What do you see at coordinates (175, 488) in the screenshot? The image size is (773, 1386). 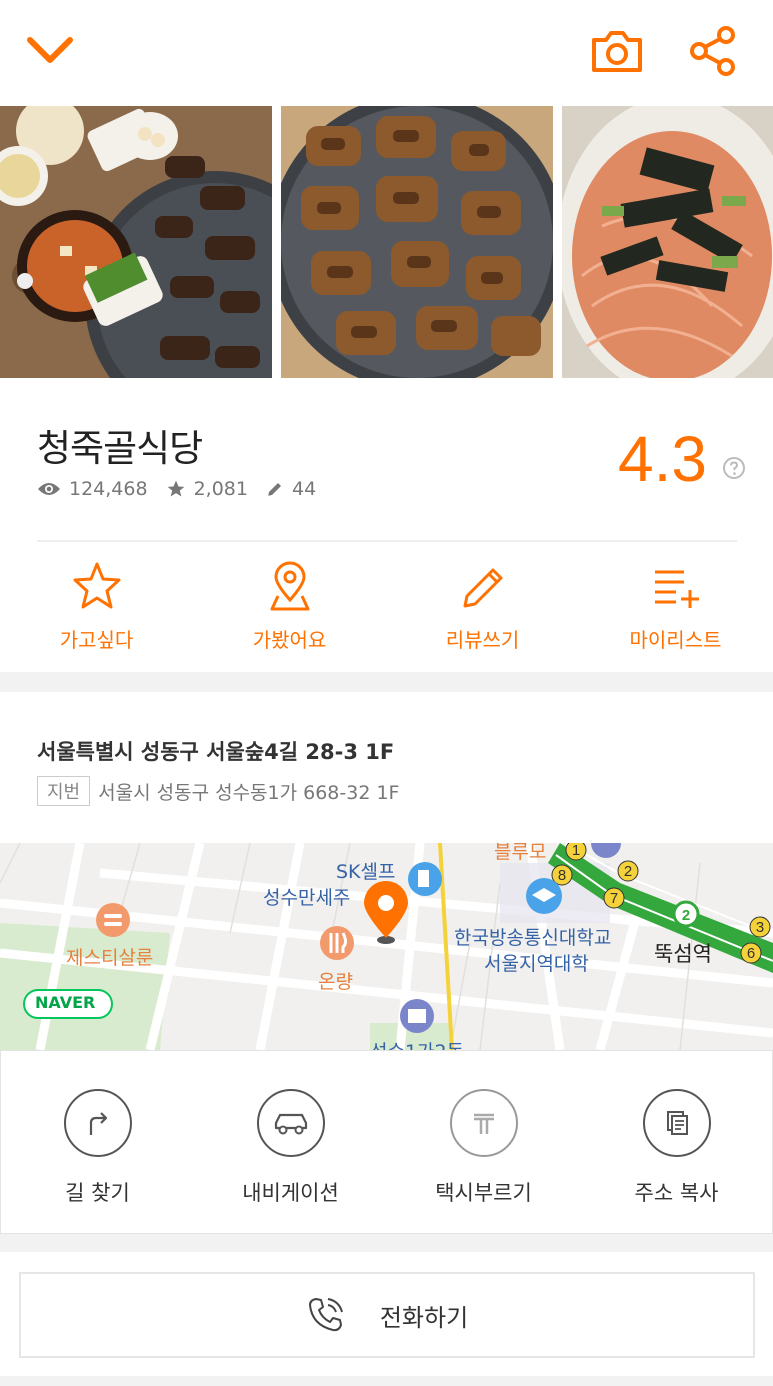 I see `star-icon` at bounding box center [175, 488].